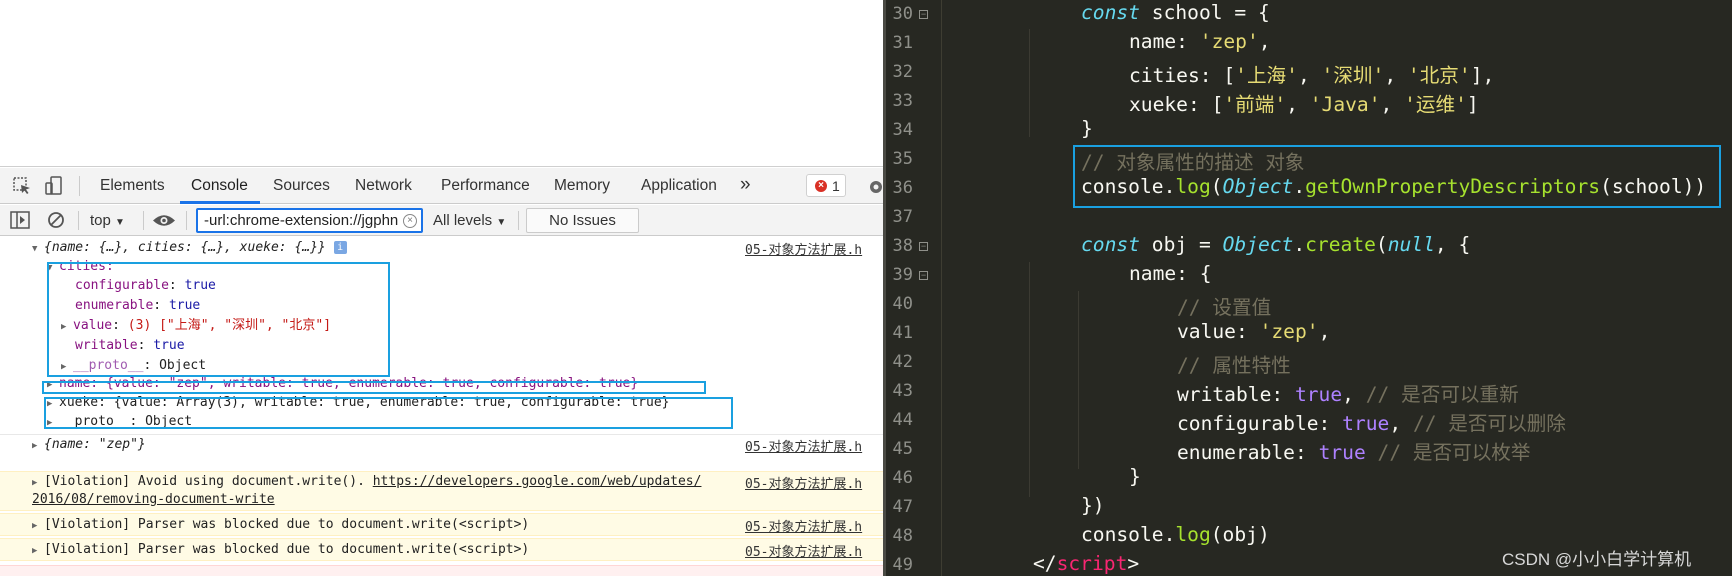 This screenshot has width=1732, height=576. Describe the element at coordinates (1200, 41) in the screenshot. I see `code-line-31: name: 'zep',` at that location.